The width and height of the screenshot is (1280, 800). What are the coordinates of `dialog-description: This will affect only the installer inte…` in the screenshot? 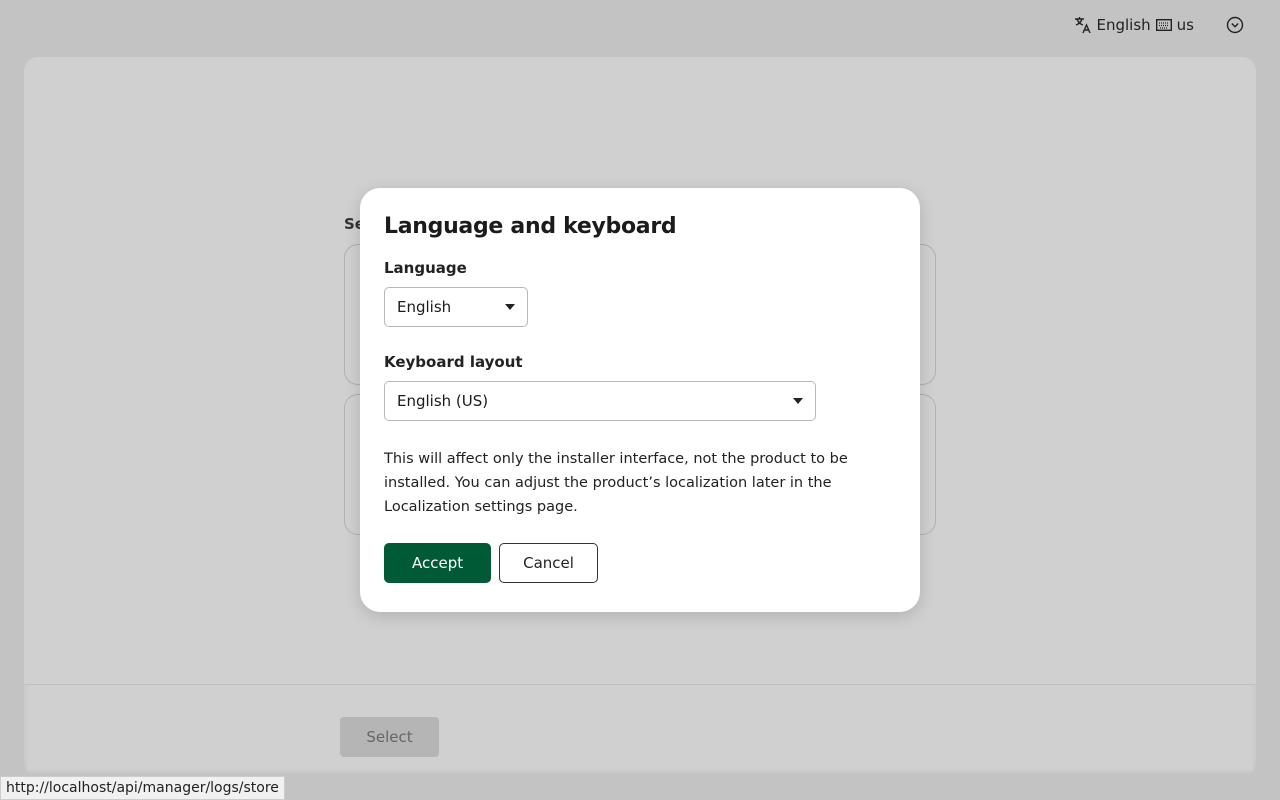 It's located at (616, 483).